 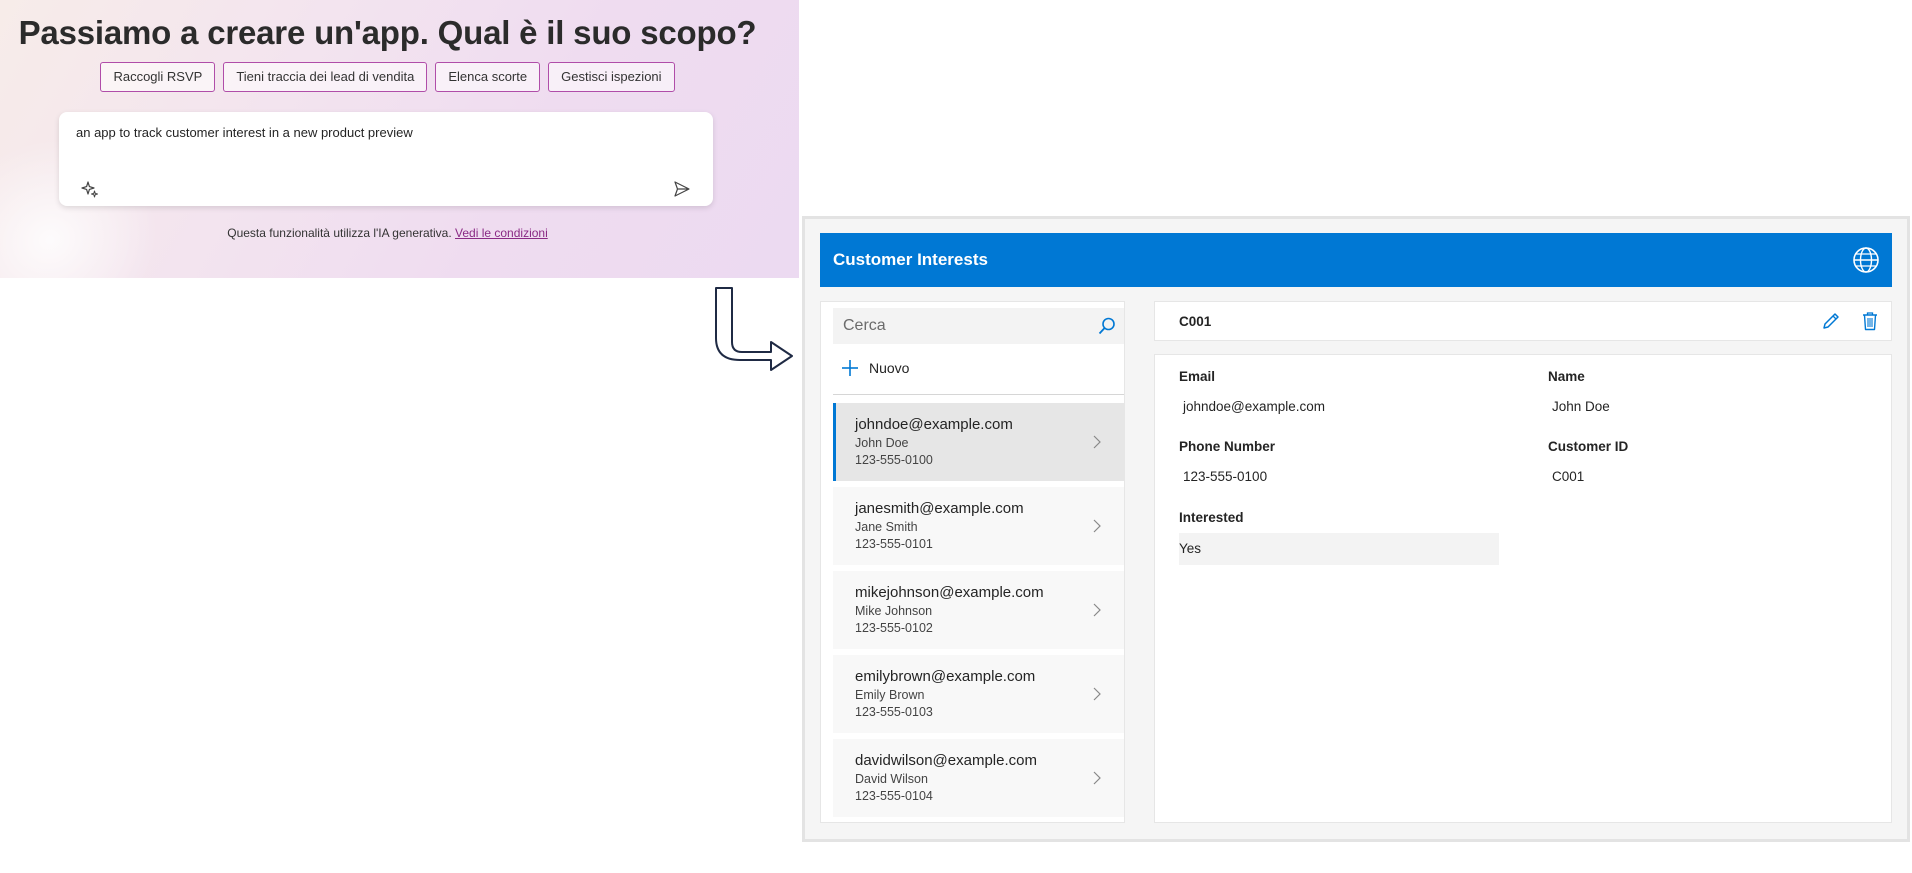 I want to click on field-phone: Phone Number 123-555-0100, so click(x=1339, y=461).